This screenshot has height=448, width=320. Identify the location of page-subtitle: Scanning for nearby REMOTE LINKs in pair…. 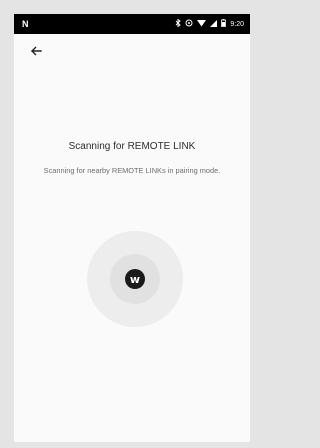
(132, 170).